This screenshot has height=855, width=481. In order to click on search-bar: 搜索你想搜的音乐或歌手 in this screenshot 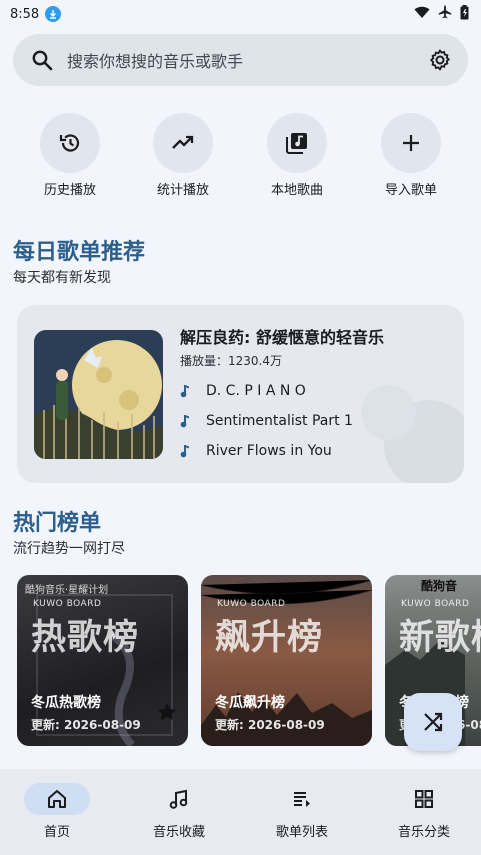, I will do `click(240, 60)`.